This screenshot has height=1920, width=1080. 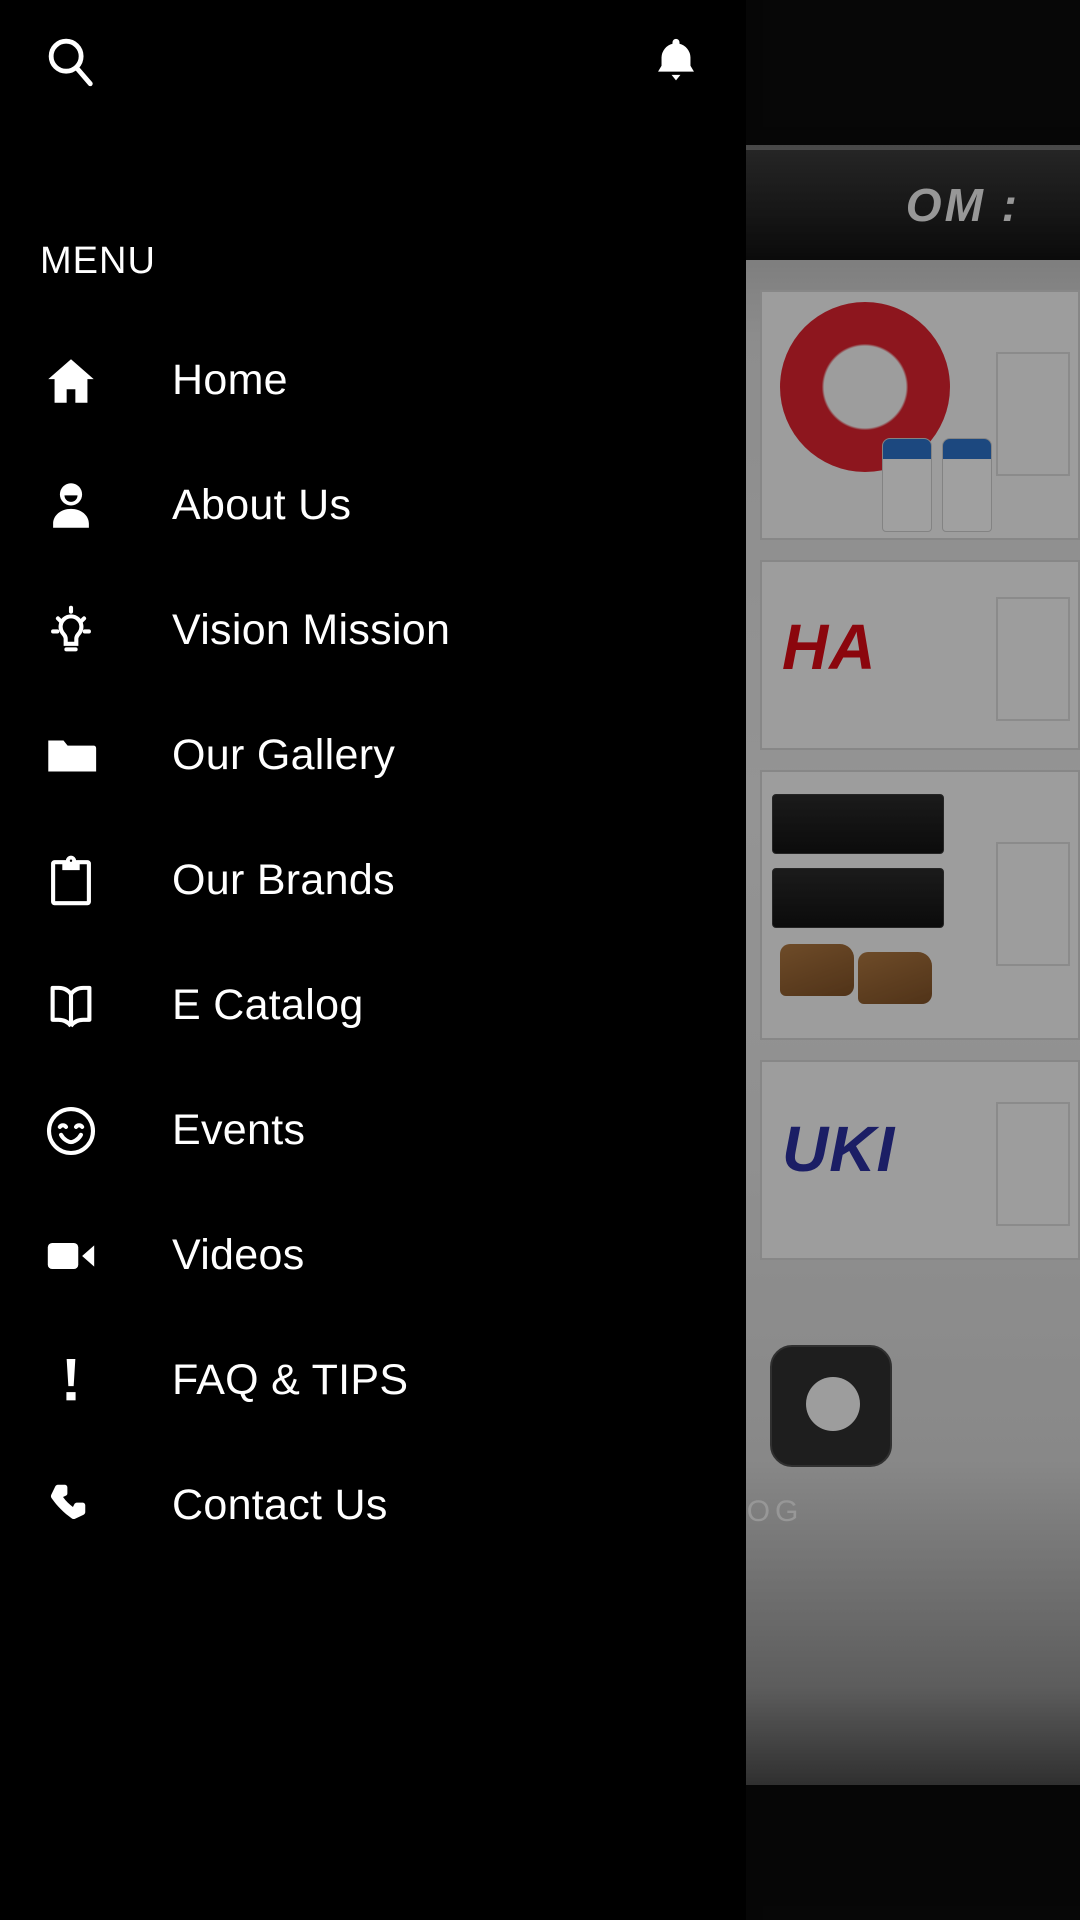 I want to click on menu-item-label: Events, so click(x=239, y=1130).